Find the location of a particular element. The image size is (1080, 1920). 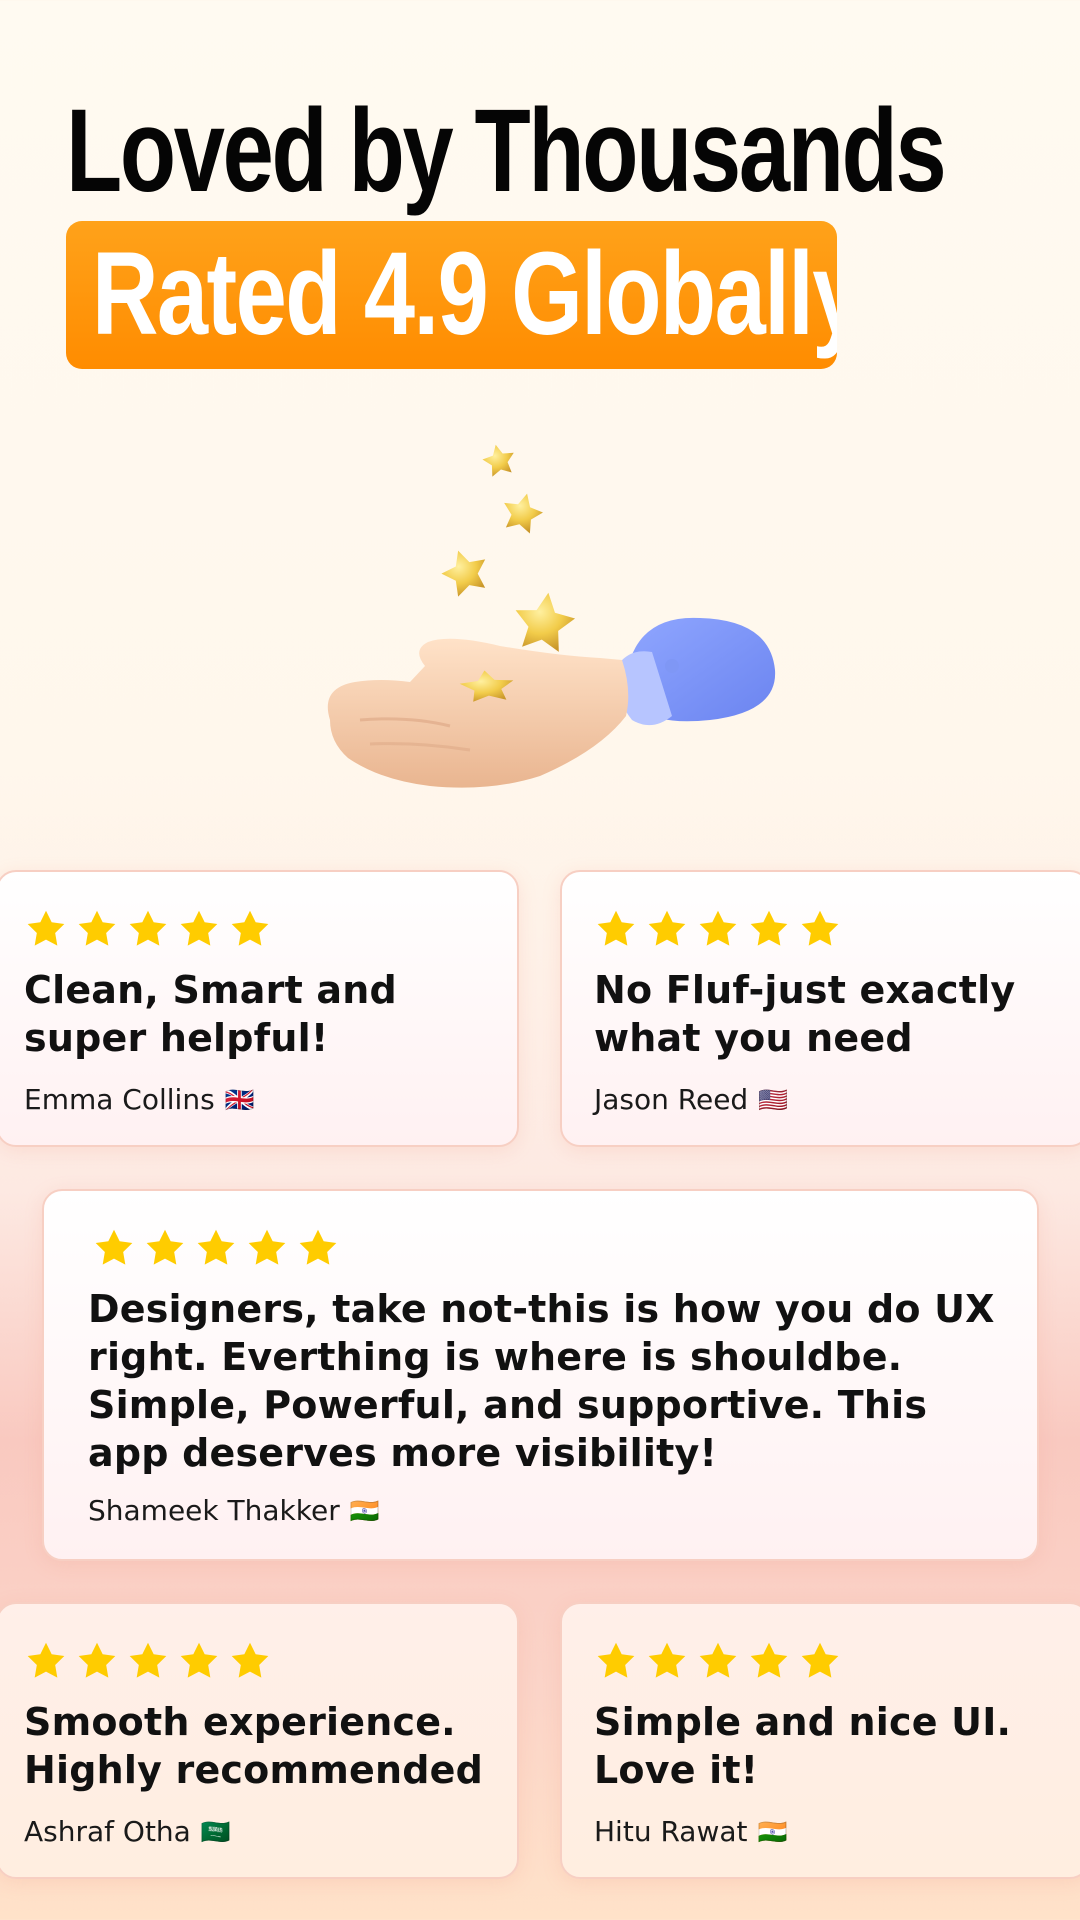

country-flag-icon: 🇸🇦 is located at coordinates (215, 1832).